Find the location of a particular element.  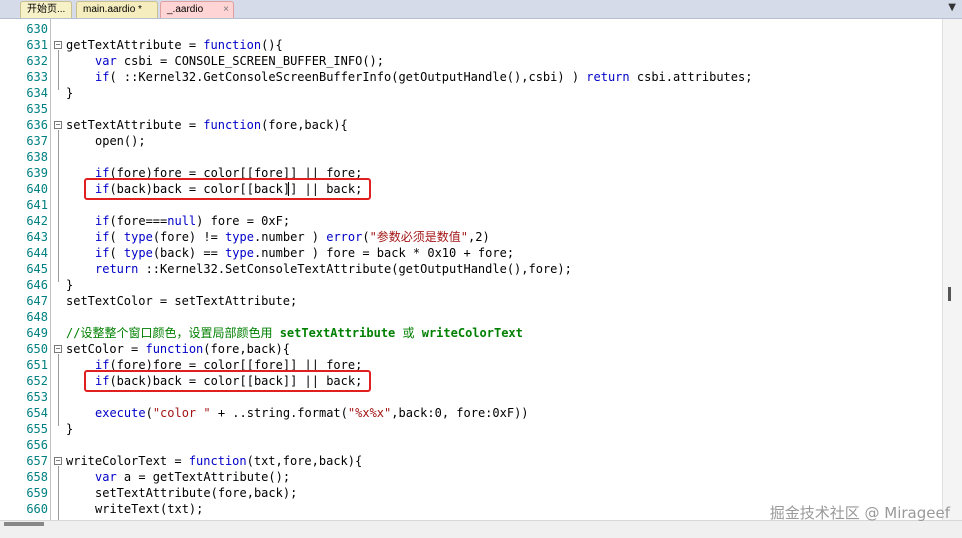

tab-main-aardio: main.aardio * is located at coordinates (117, 9).